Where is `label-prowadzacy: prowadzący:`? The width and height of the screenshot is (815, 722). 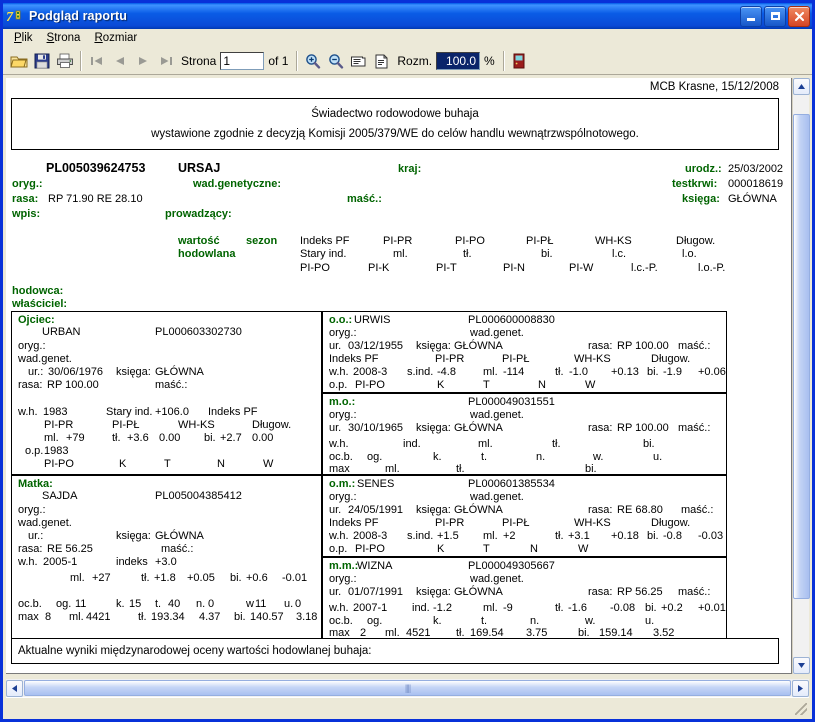
label-prowadzacy: prowadzący: is located at coordinates (198, 214).